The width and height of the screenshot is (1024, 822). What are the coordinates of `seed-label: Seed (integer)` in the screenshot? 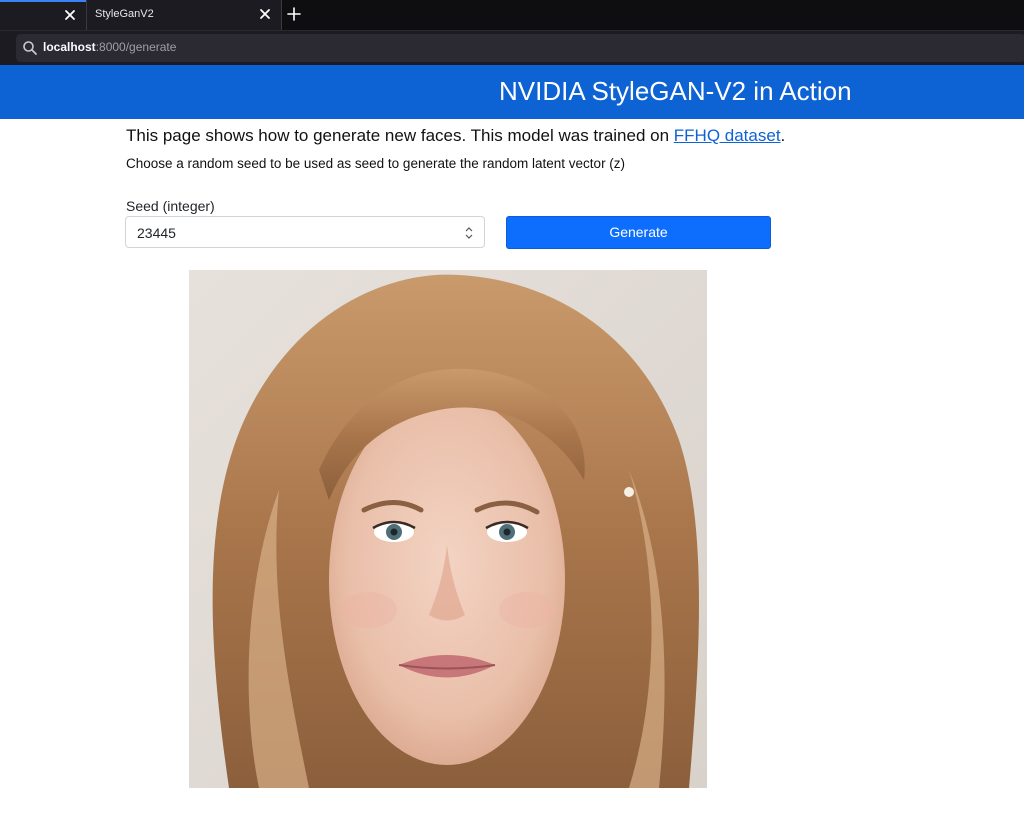 It's located at (170, 206).